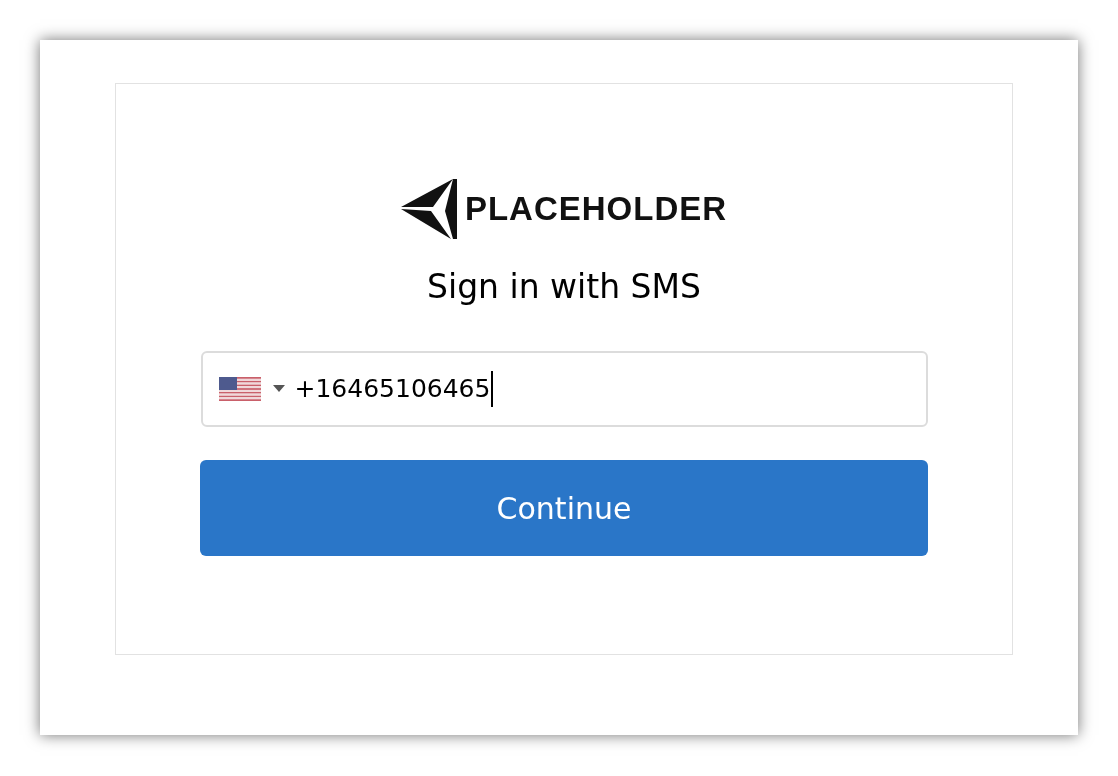 The image size is (1118, 776). I want to click on page-title: Sign in with SMS, so click(564, 287).